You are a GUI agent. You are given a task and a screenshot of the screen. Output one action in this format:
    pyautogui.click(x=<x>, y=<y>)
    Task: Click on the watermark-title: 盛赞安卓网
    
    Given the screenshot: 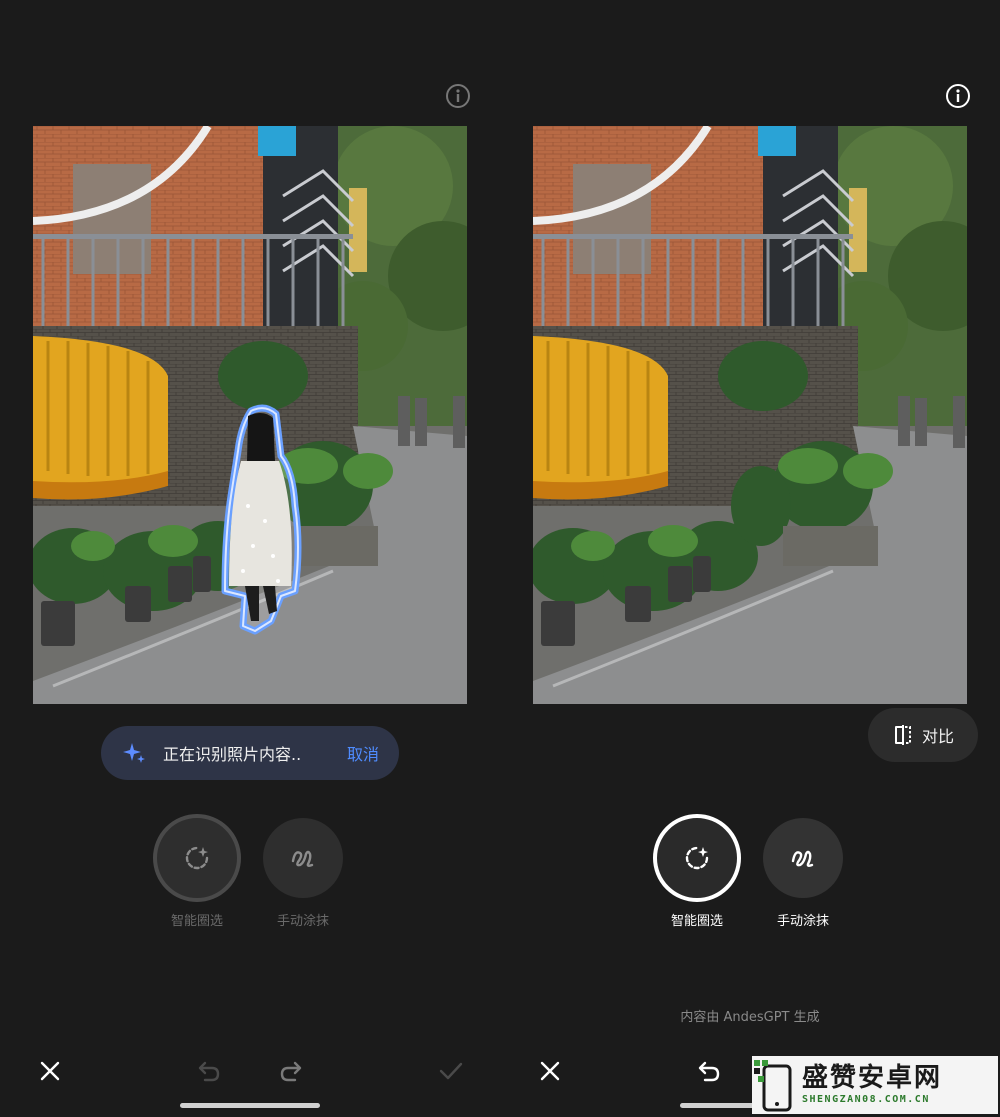 What is the action you would take?
    pyautogui.click(x=872, y=1078)
    